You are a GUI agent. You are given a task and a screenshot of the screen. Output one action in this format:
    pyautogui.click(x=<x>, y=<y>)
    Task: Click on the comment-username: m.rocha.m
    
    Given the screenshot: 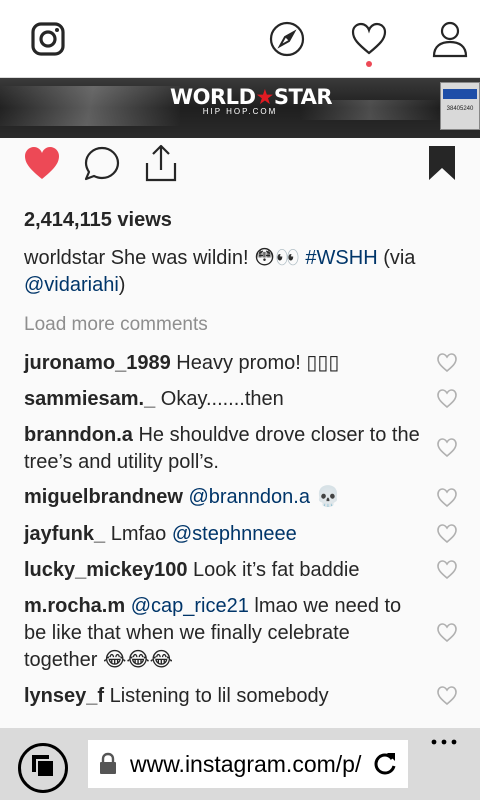 What is the action you would take?
    pyautogui.click(x=74, y=606)
    